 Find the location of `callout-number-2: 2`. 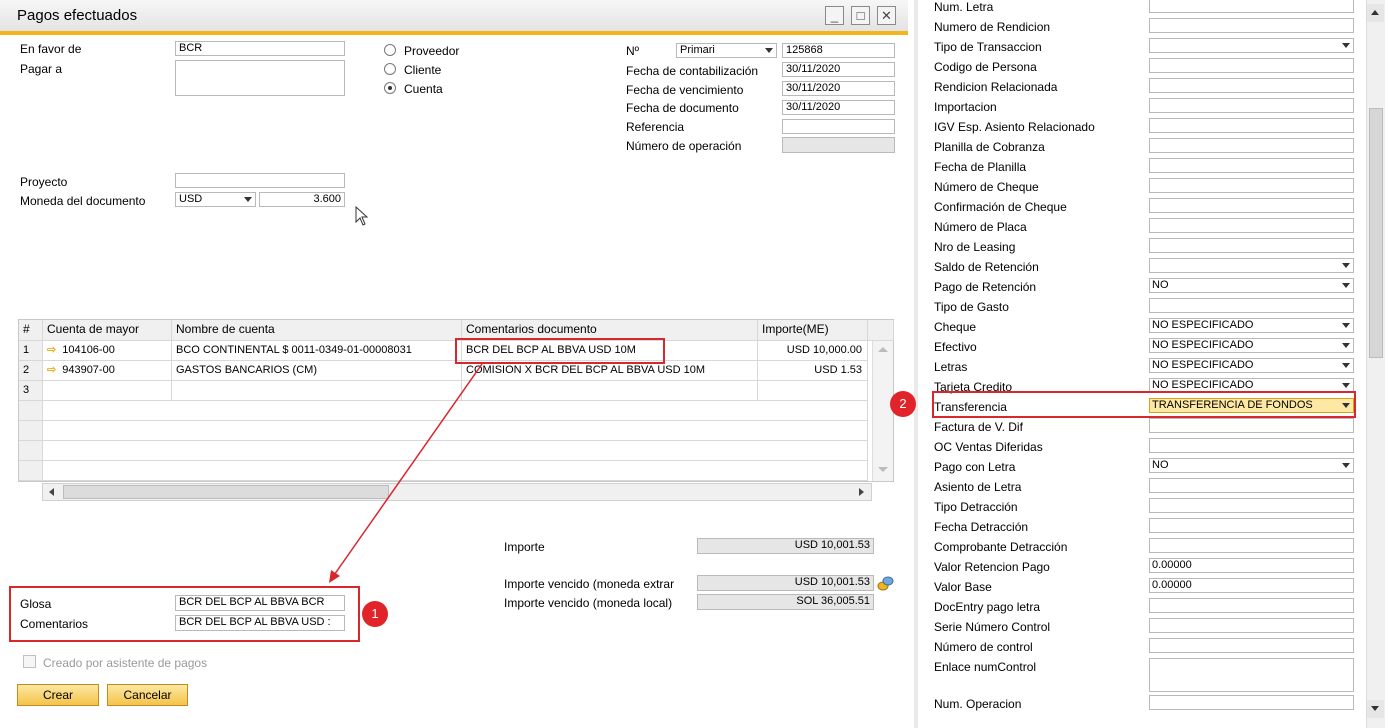

callout-number-2: 2 is located at coordinates (903, 404).